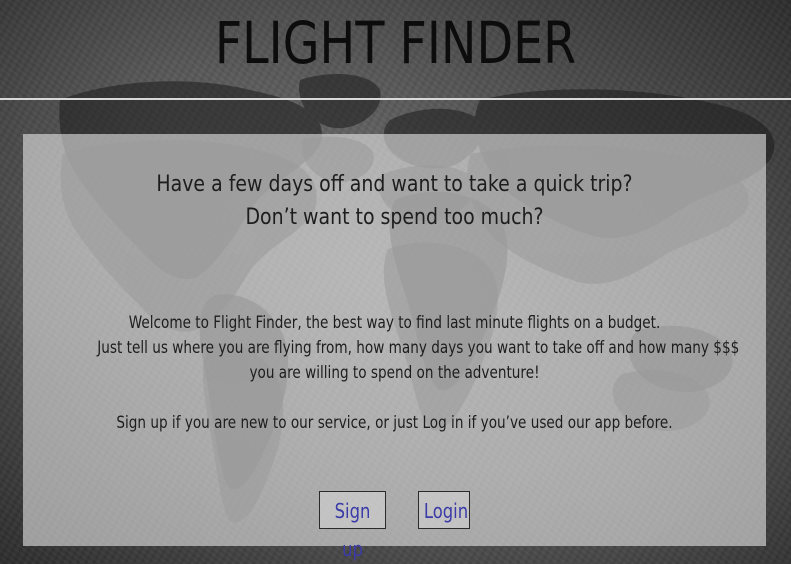 The height and width of the screenshot is (564, 791). Describe the element at coordinates (394, 217) in the screenshot. I see `headline-line: Don’t want to spend too much?` at that location.